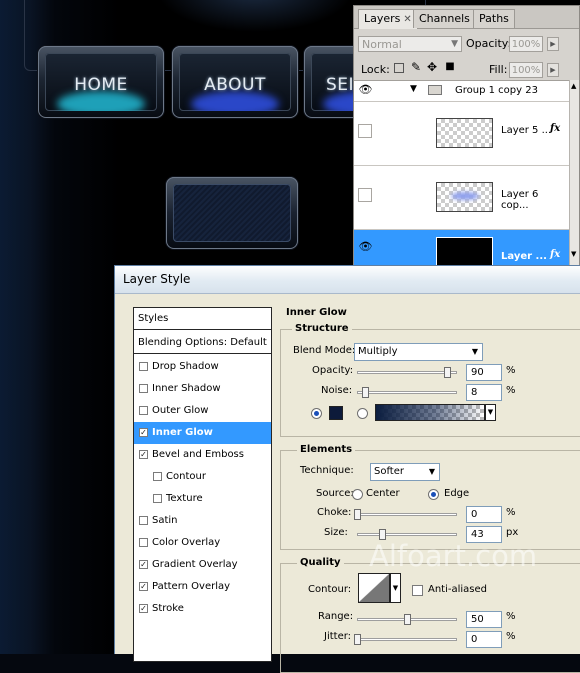 The height and width of the screenshot is (673, 580). What do you see at coordinates (430, 412) in the screenshot?
I see `glow-gradient-swatch` at bounding box center [430, 412].